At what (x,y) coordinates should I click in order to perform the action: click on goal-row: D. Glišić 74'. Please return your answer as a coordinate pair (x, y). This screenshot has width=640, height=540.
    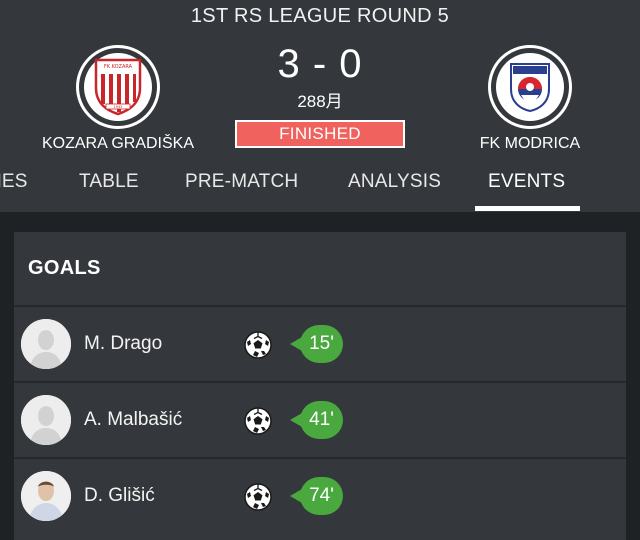
    Looking at the image, I should click on (320, 496).